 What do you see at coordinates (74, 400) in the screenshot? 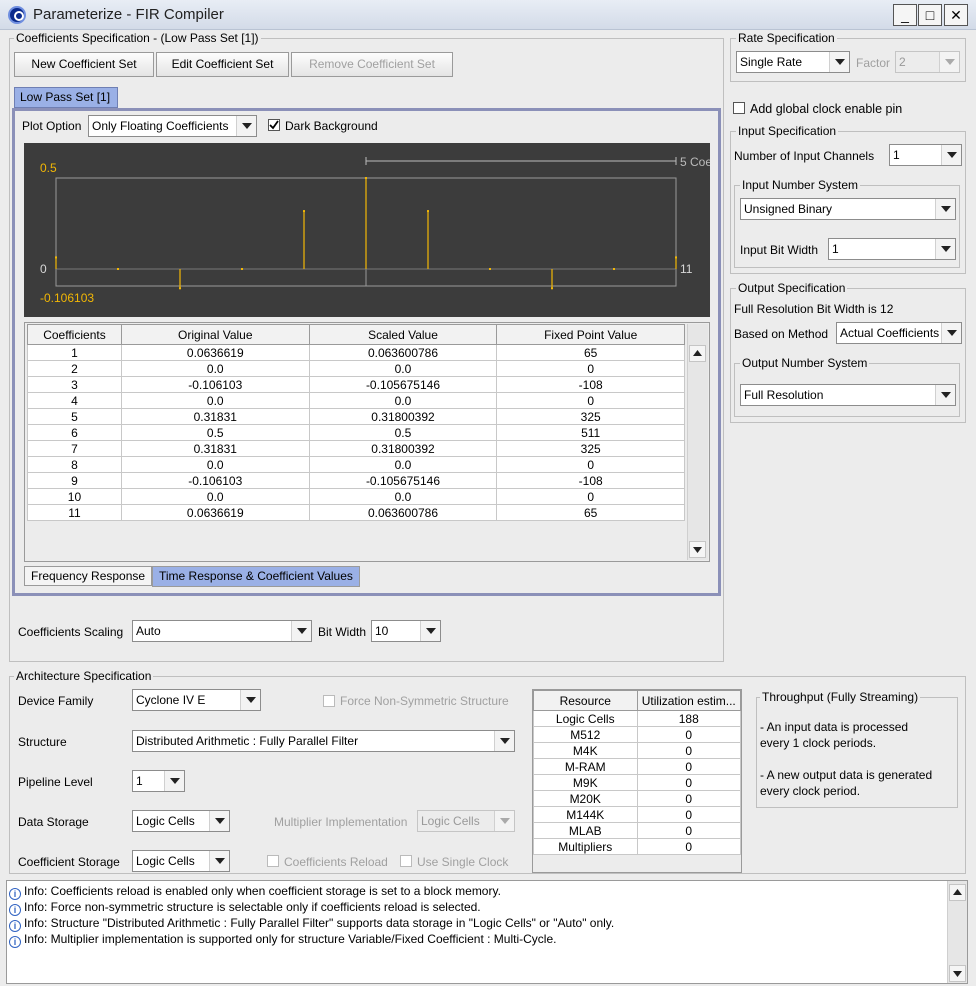
I see `table-cell: 4` at bounding box center [74, 400].